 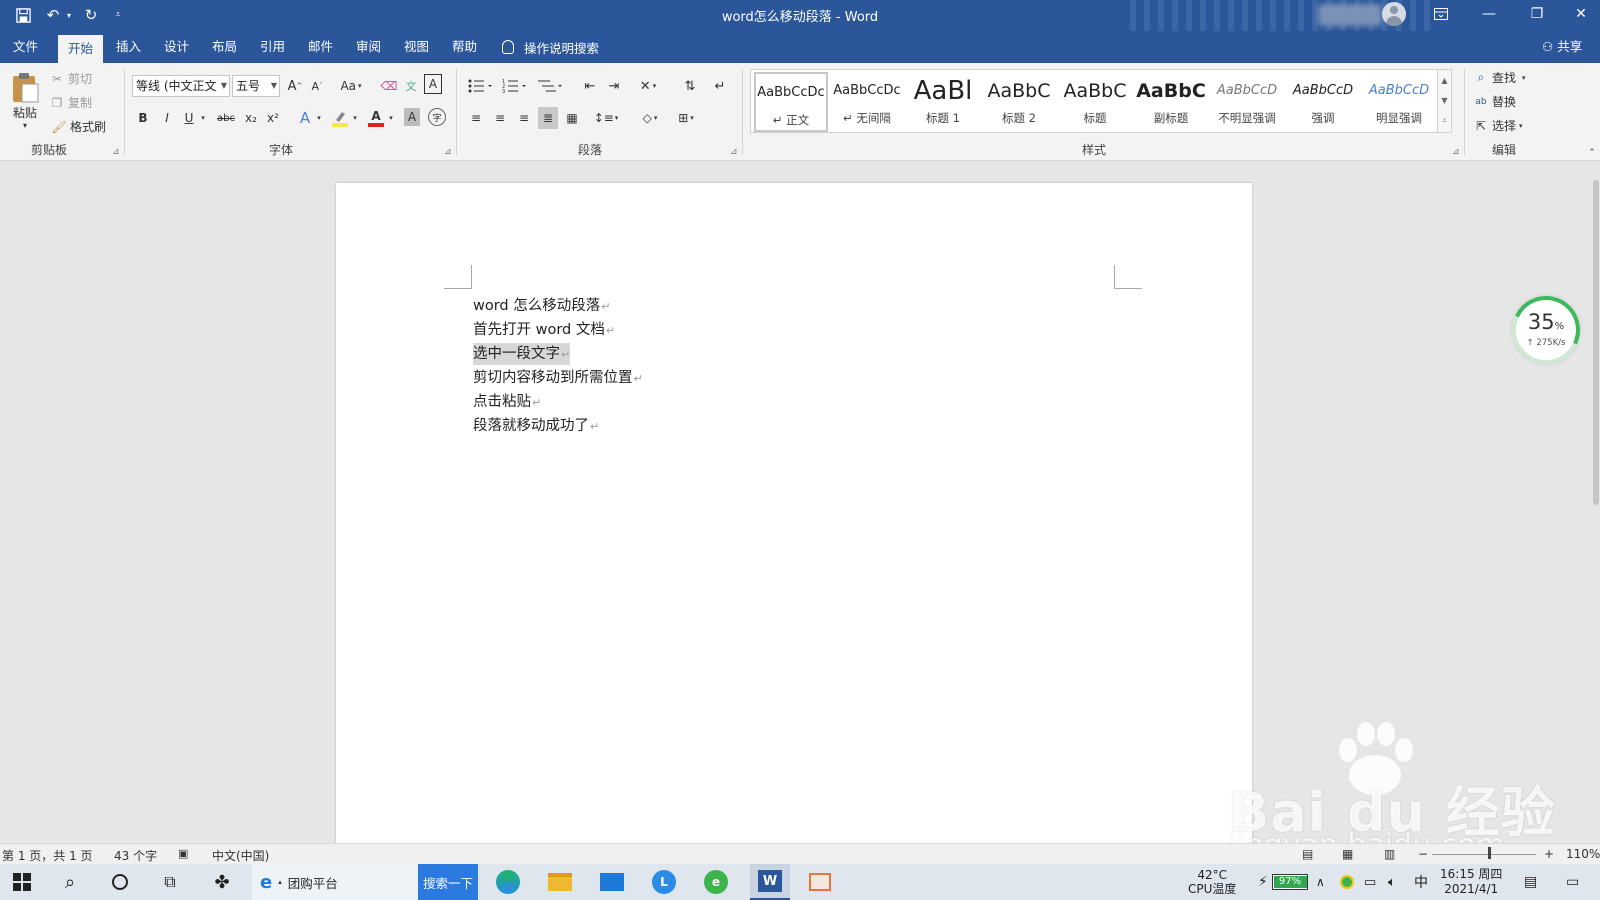 What do you see at coordinates (240, 855) in the screenshot?
I see `language-indicator: 中文(中国)` at bounding box center [240, 855].